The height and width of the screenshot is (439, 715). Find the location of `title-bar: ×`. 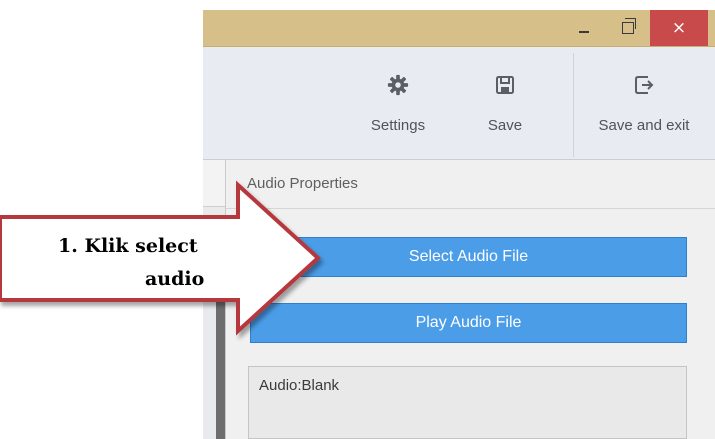

title-bar: × is located at coordinates (459, 28).